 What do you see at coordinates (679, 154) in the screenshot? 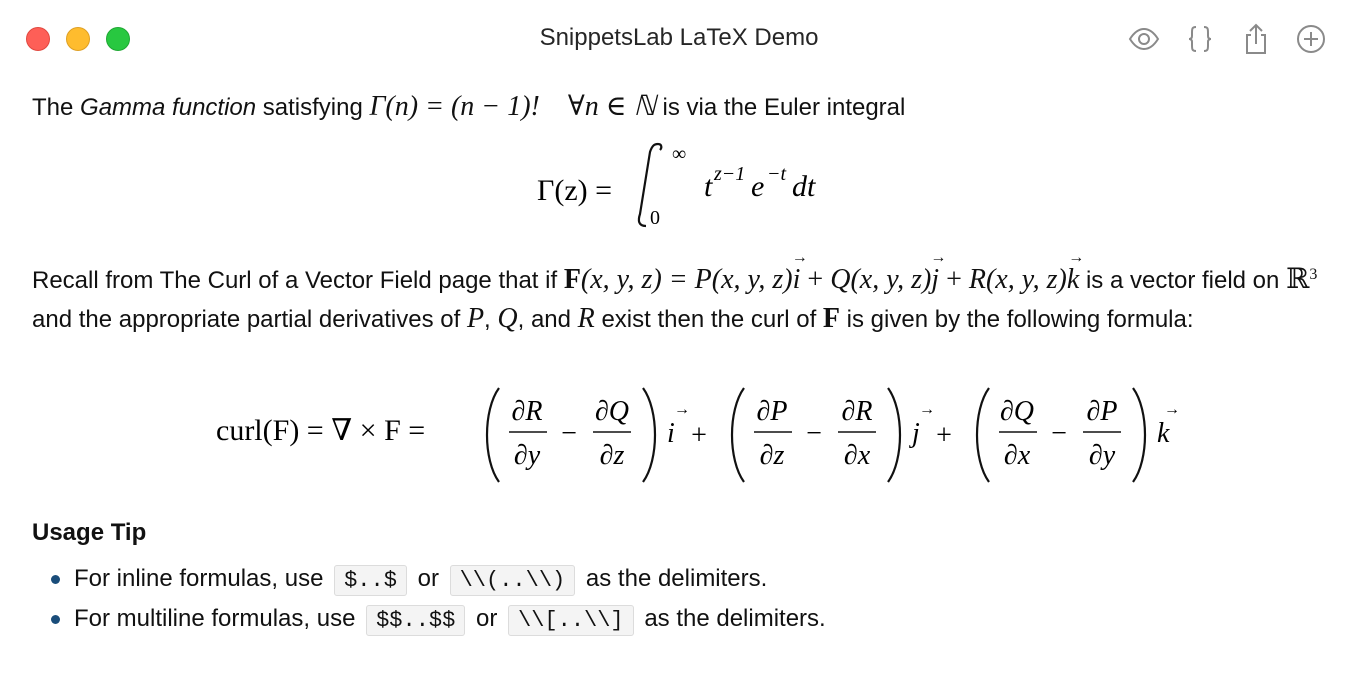
I see `integral-upper-limit: ∞` at bounding box center [679, 154].